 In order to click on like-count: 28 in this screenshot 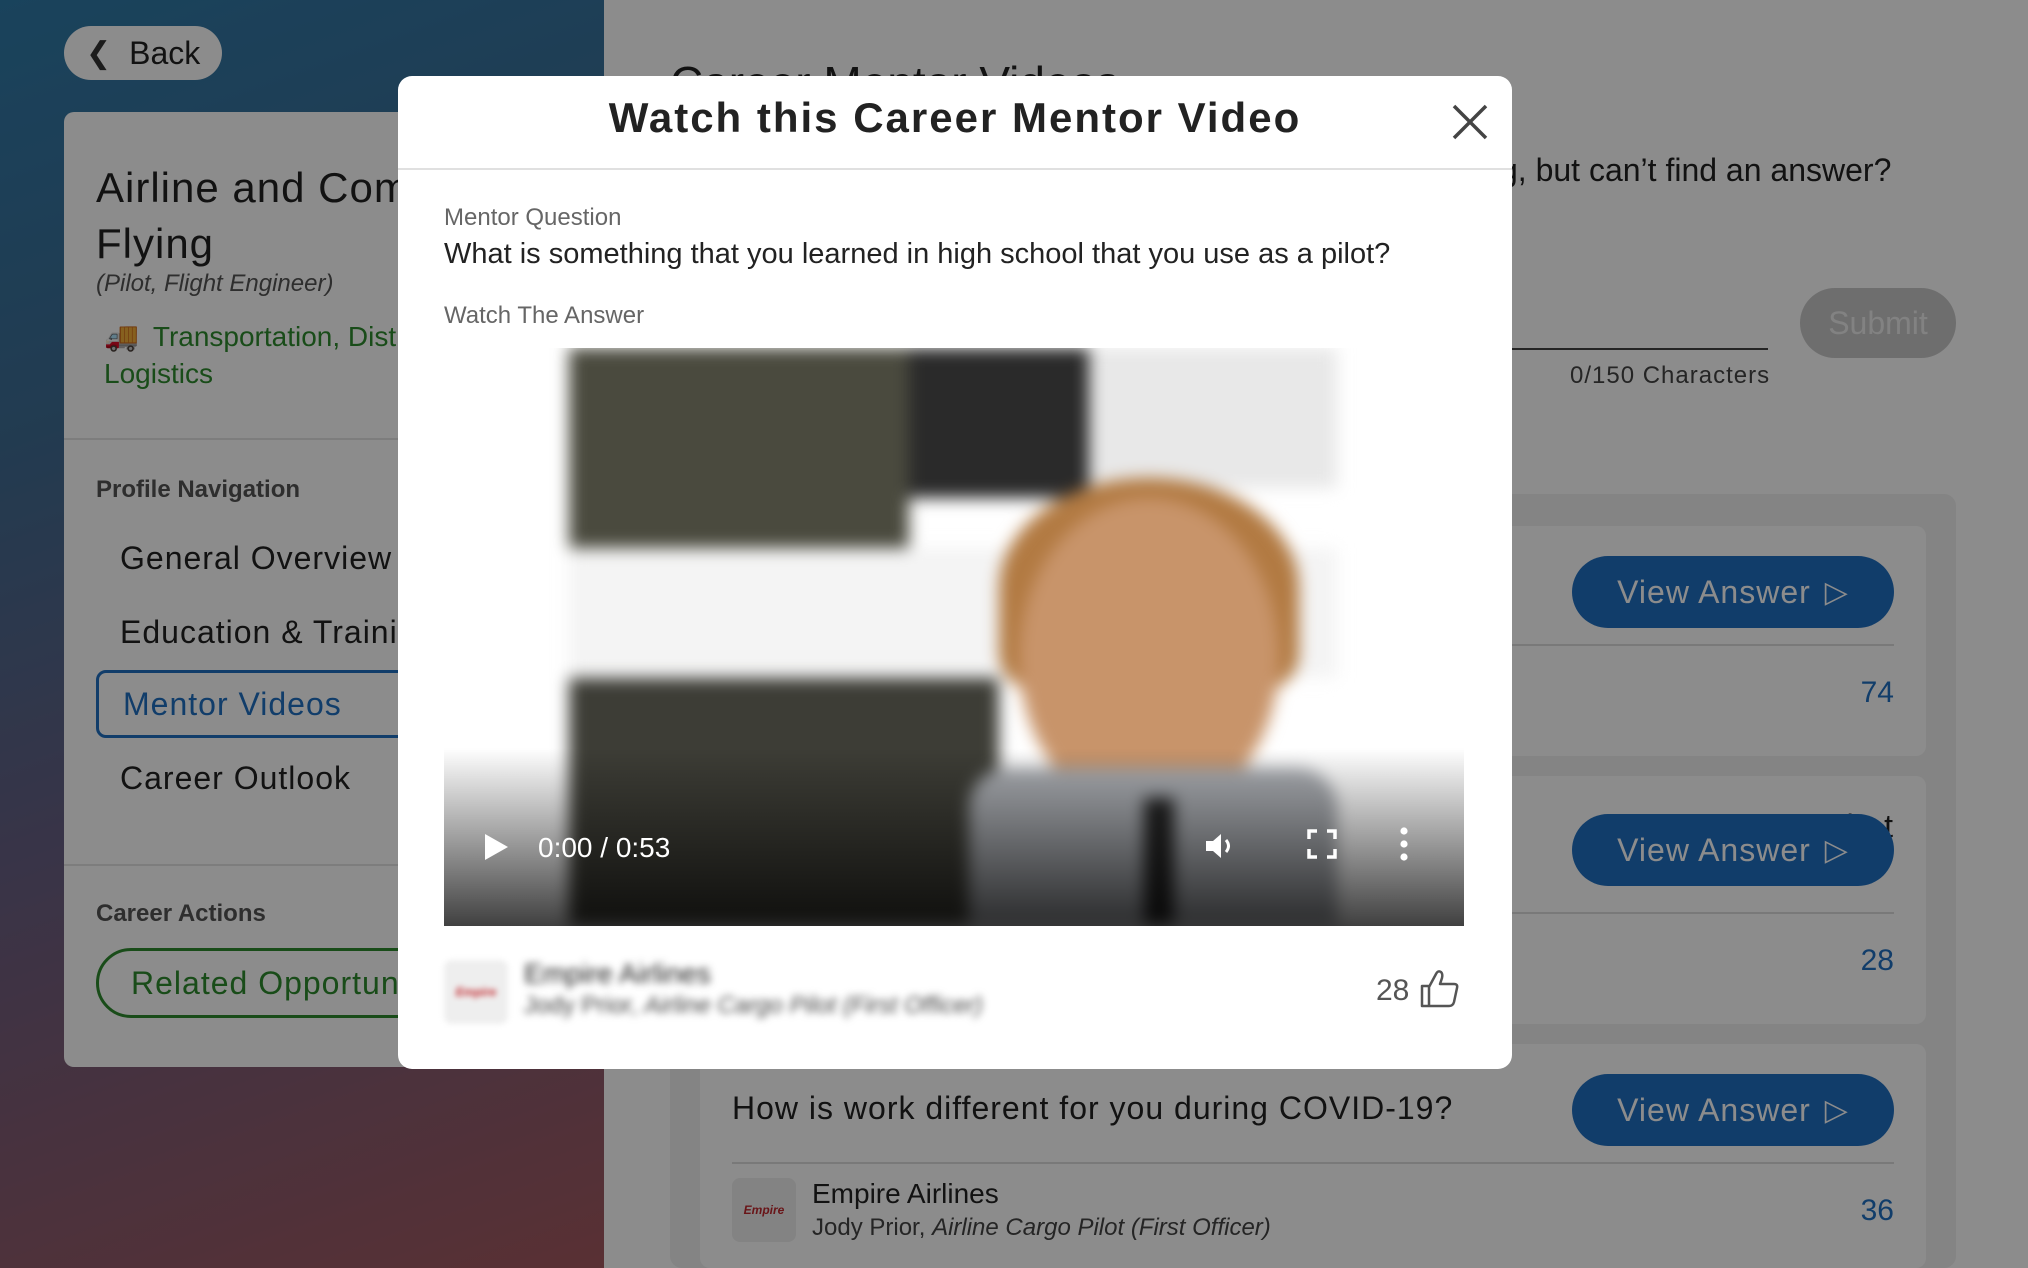, I will do `click(1393, 990)`.